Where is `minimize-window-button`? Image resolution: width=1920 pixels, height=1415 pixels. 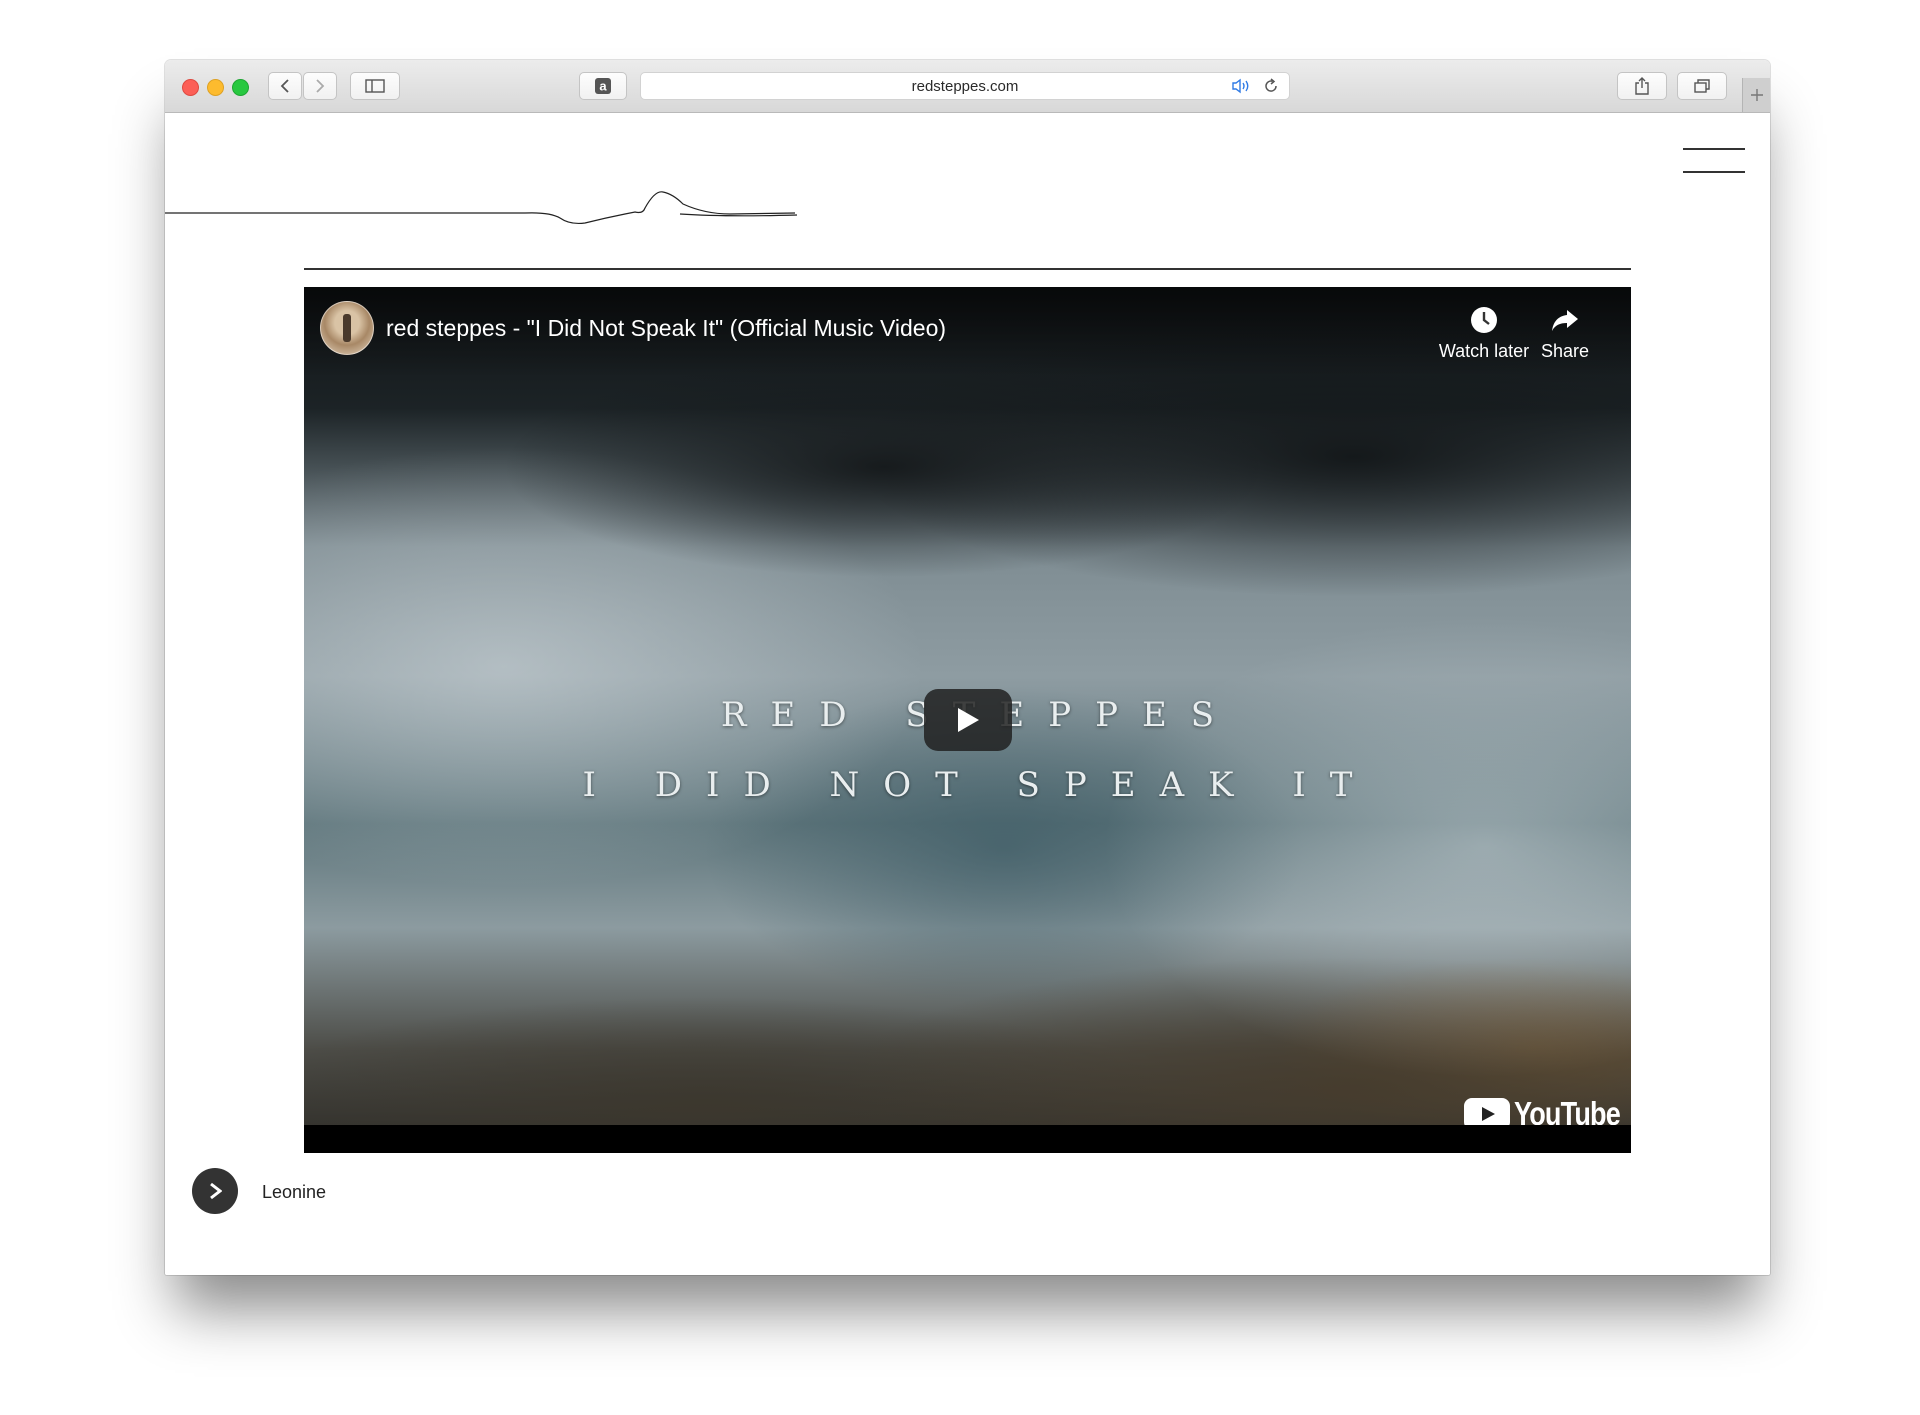 minimize-window-button is located at coordinates (215, 87).